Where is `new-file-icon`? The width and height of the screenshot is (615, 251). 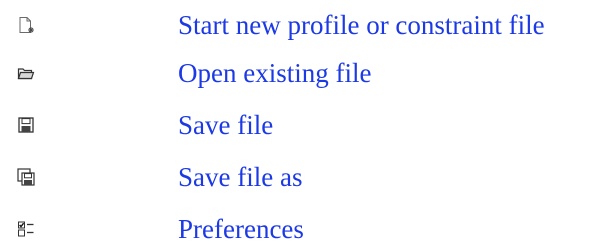 new-file-icon is located at coordinates (26, 25).